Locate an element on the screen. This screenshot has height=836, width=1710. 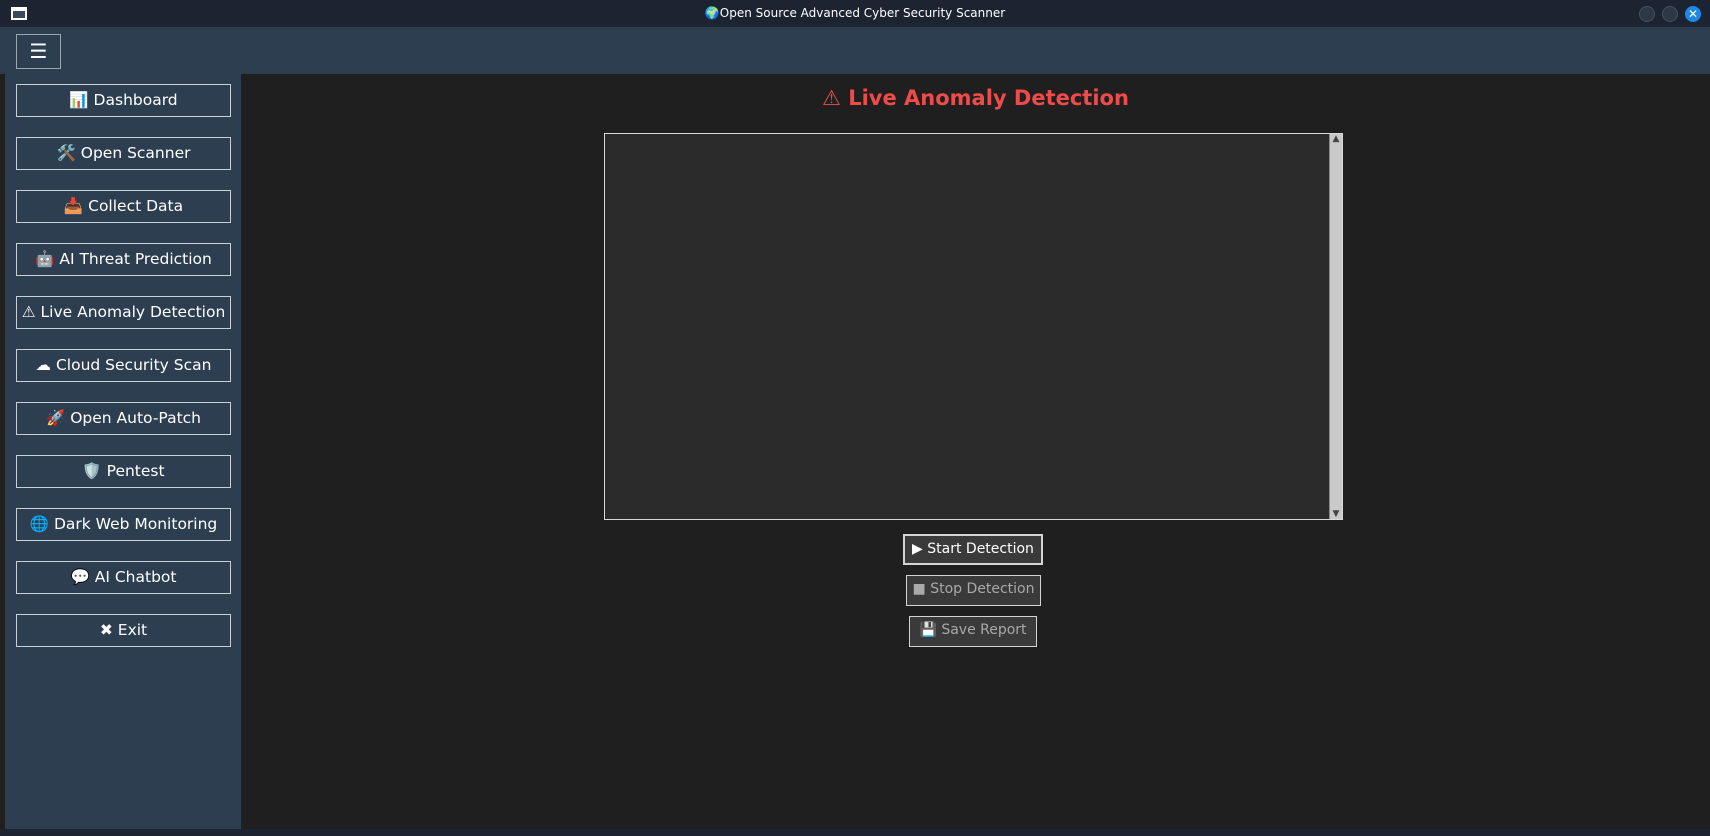
save-report-button: 💾 Save Report is located at coordinates (973, 631).